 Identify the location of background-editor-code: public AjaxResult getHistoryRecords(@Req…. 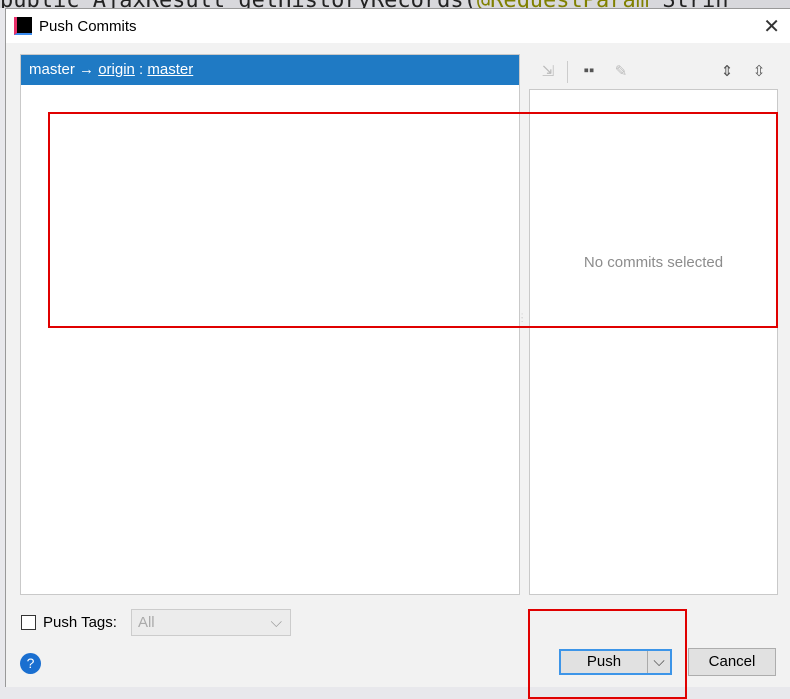
(395, 4).